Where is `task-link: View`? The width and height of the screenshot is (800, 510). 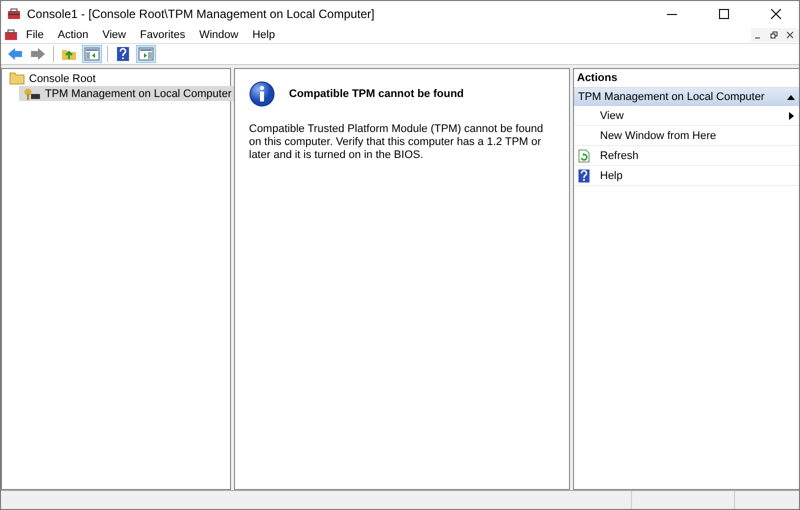
task-link: View is located at coordinates (686, 116).